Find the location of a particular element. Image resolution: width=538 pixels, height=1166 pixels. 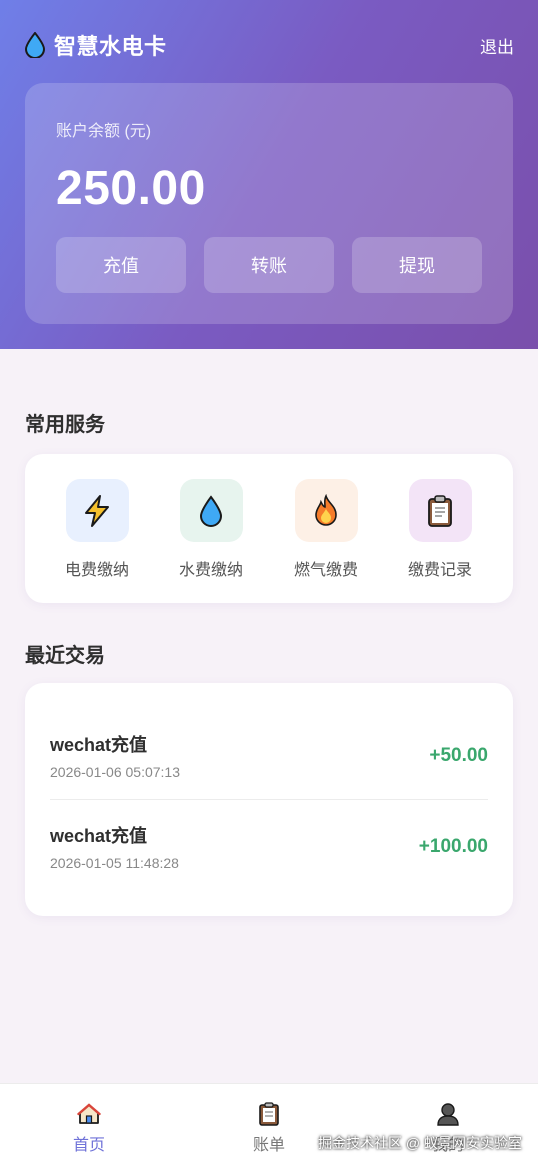

balance-actions: 充值 转账 提现 is located at coordinates (269, 265).